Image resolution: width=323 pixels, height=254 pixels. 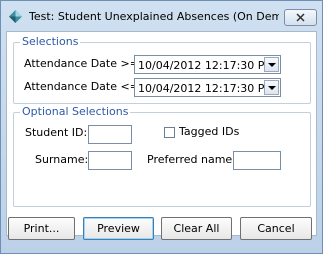 What do you see at coordinates (209, 132) in the screenshot?
I see `tagged-ids-label: Tagged IDs` at bounding box center [209, 132].